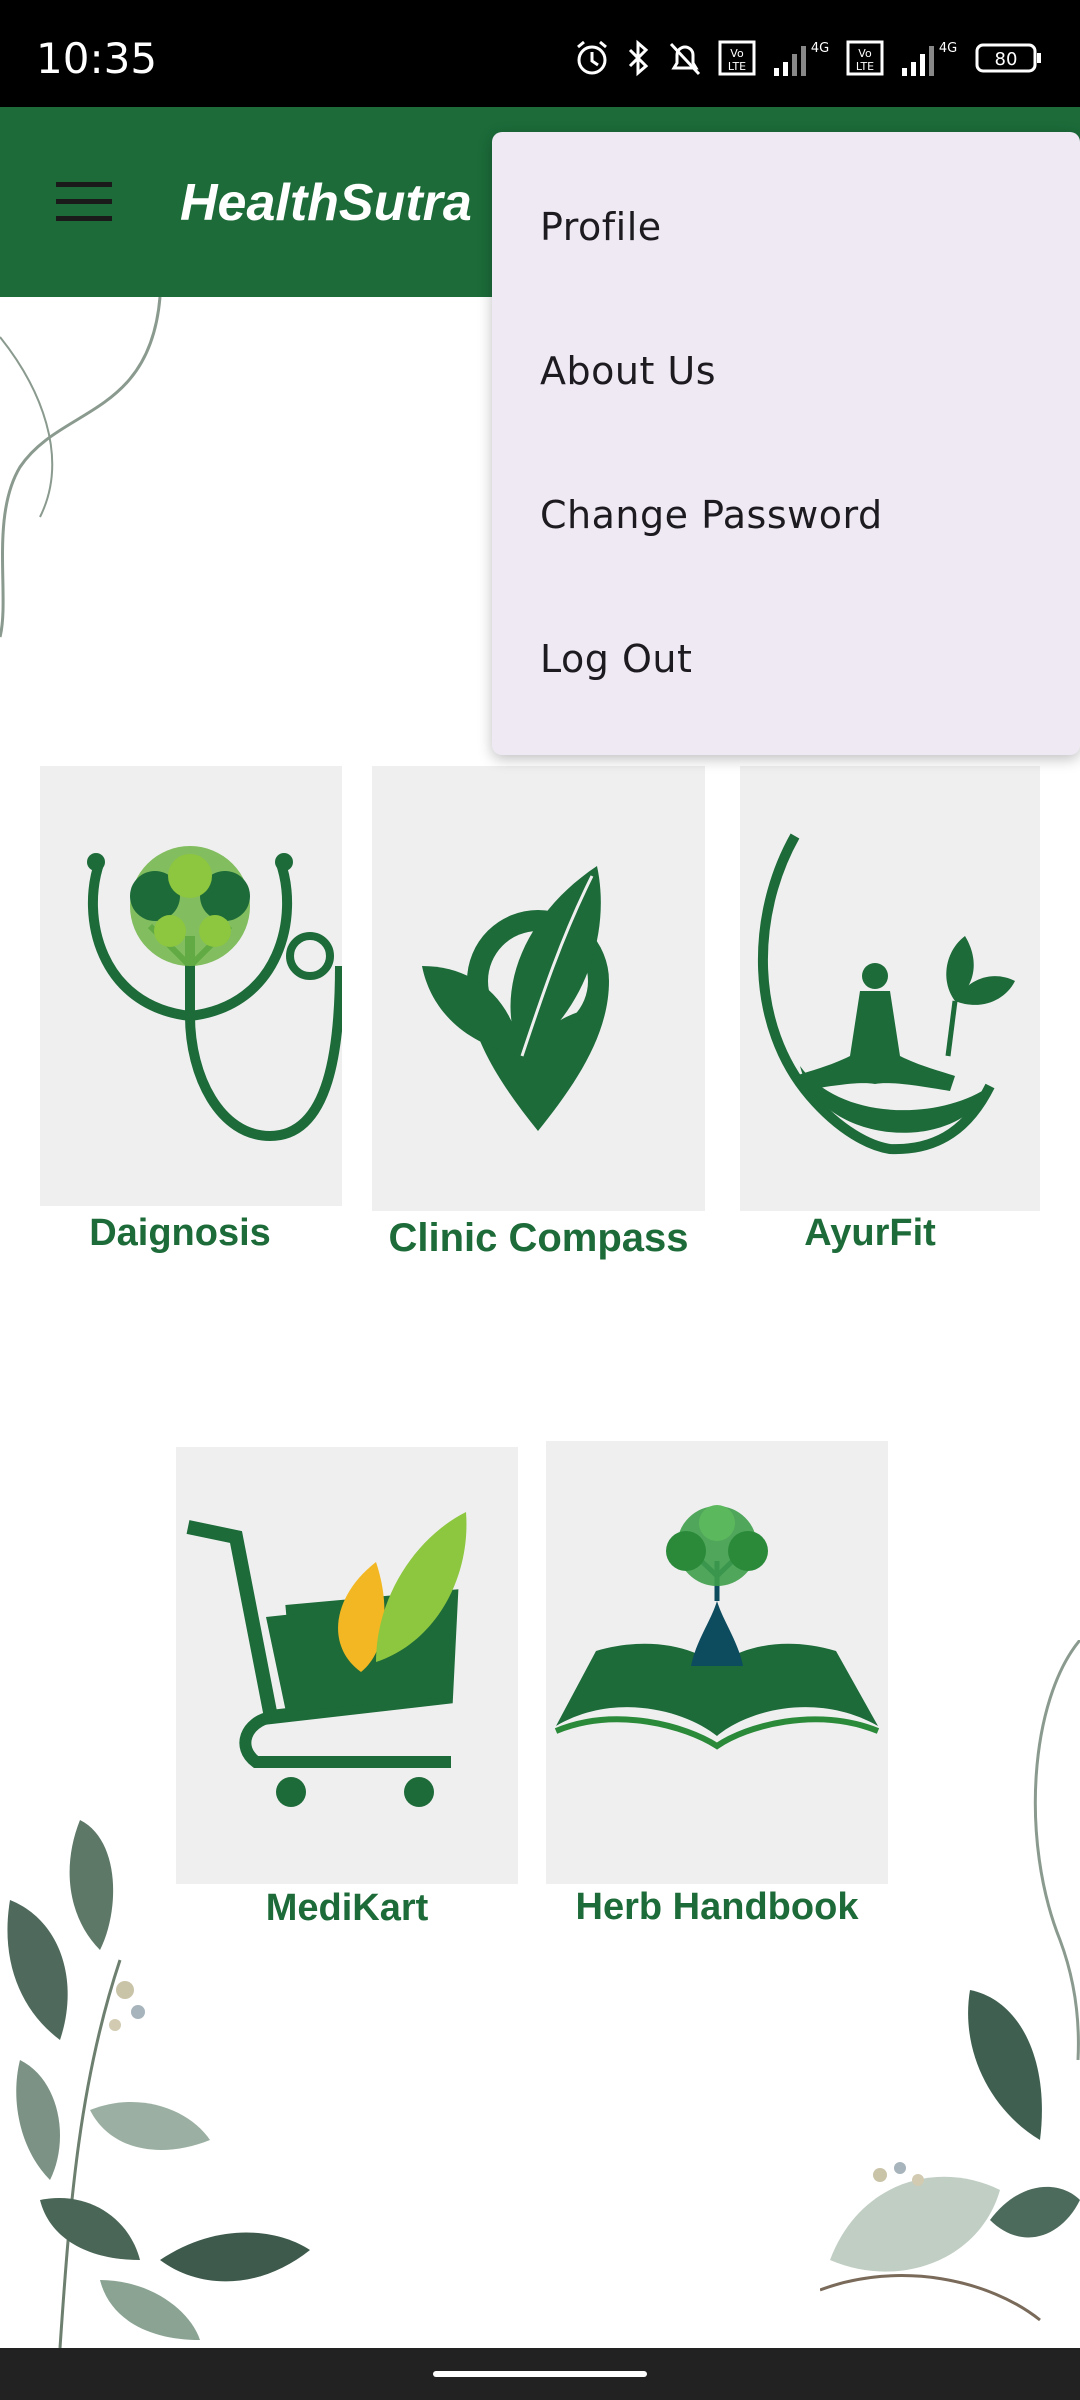 The height and width of the screenshot is (2400, 1080). I want to click on tile-label-medikart: MediKart, so click(347, 1908).